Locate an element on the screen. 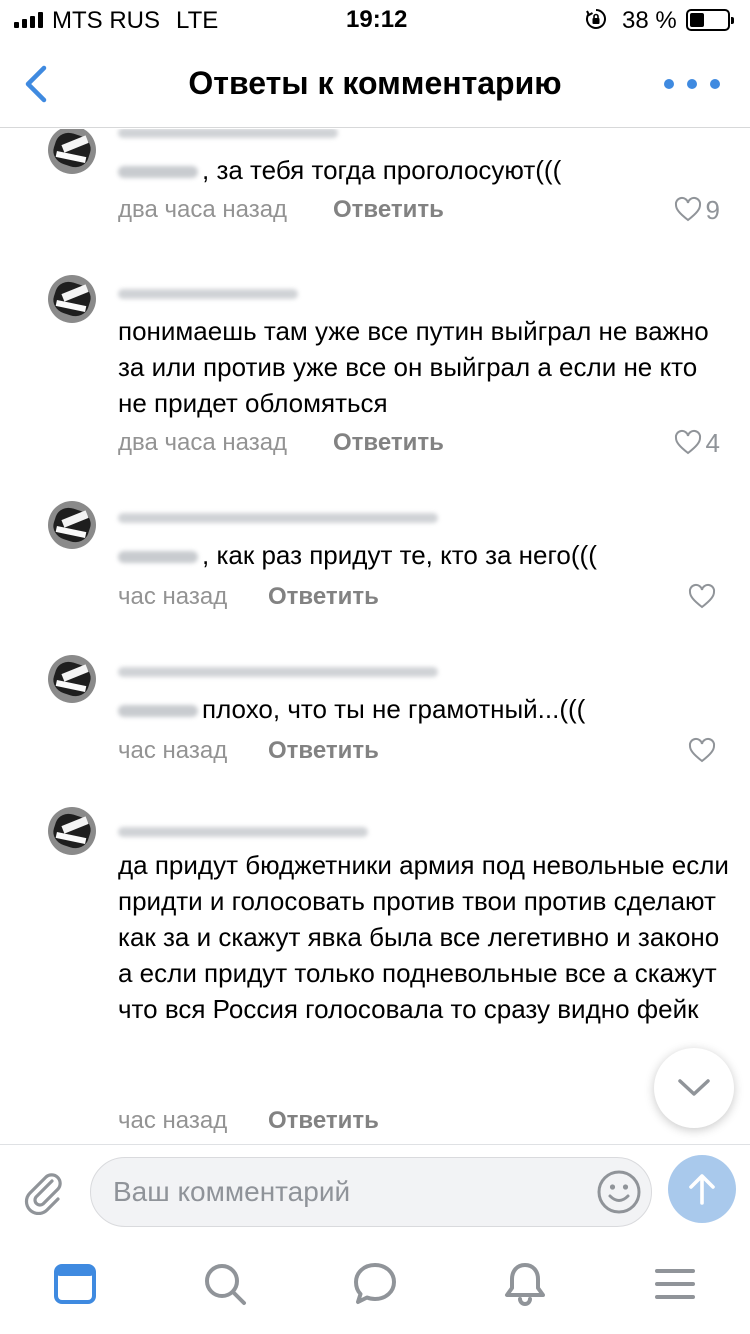 The width and height of the screenshot is (750, 1334). signal-icon is located at coordinates (28, 20).